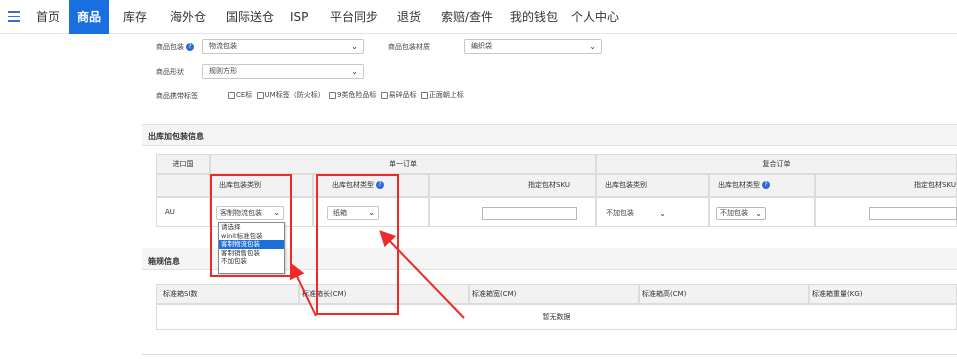  Describe the element at coordinates (533, 46) in the screenshot. I see `product-packaging-material-select: 编织袋 ⌄` at that location.